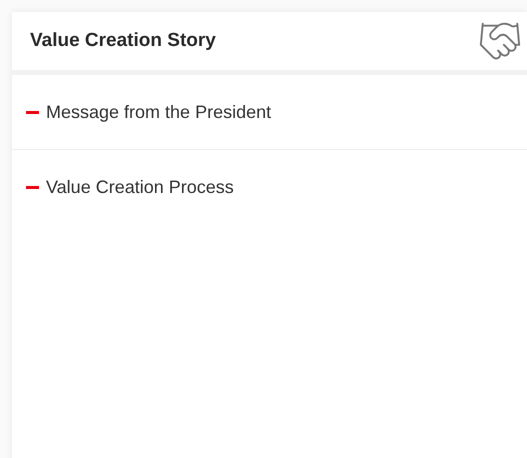  I want to click on section-link: Value Creation Process, so click(140, 187).